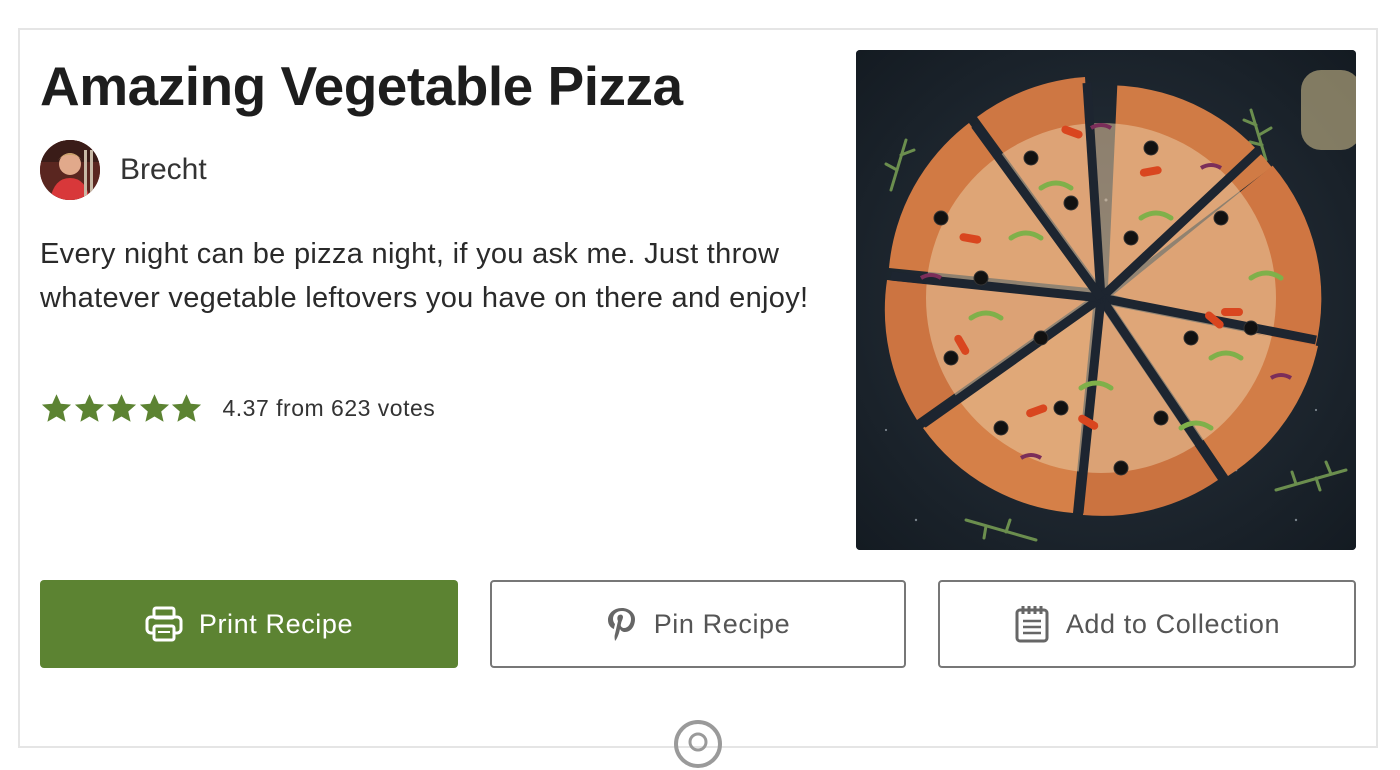 The height and width of the screenshot is (770, 1400). I want to click on star-rating, so click(121, 408).